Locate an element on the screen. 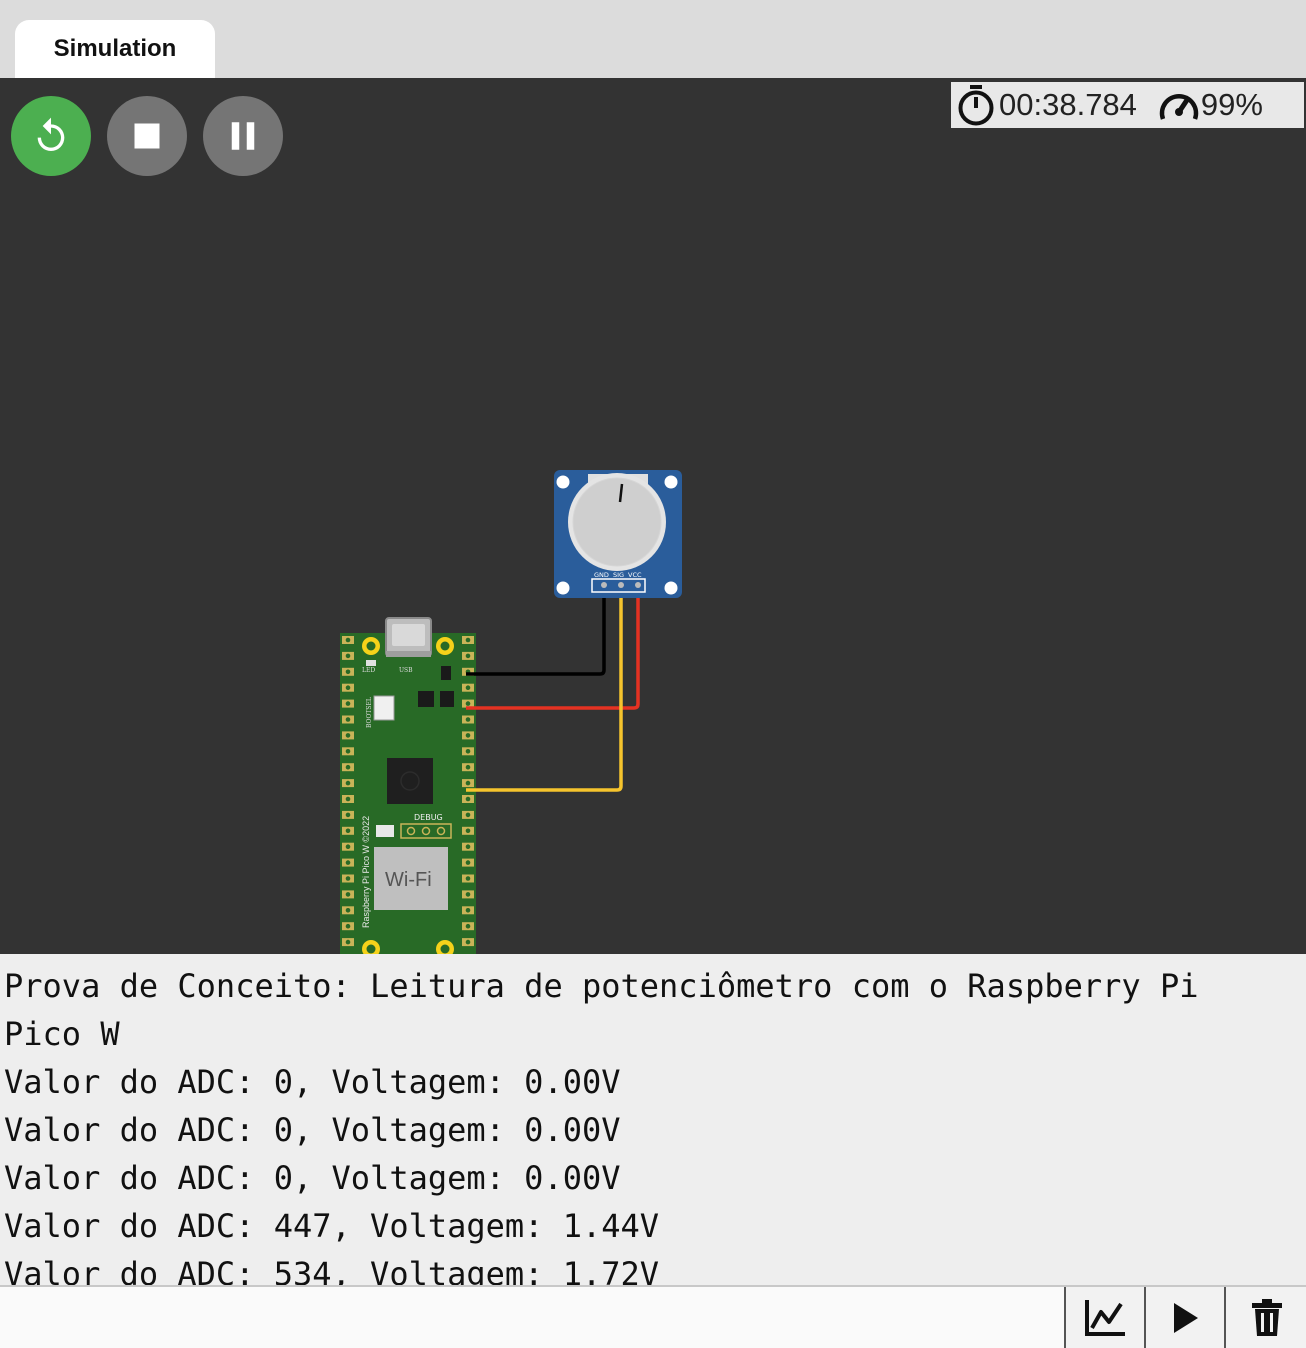 Image resolution: width=1306 pixels, height=1348 pixels. led-label: LED is located at coordinates (368, 670).